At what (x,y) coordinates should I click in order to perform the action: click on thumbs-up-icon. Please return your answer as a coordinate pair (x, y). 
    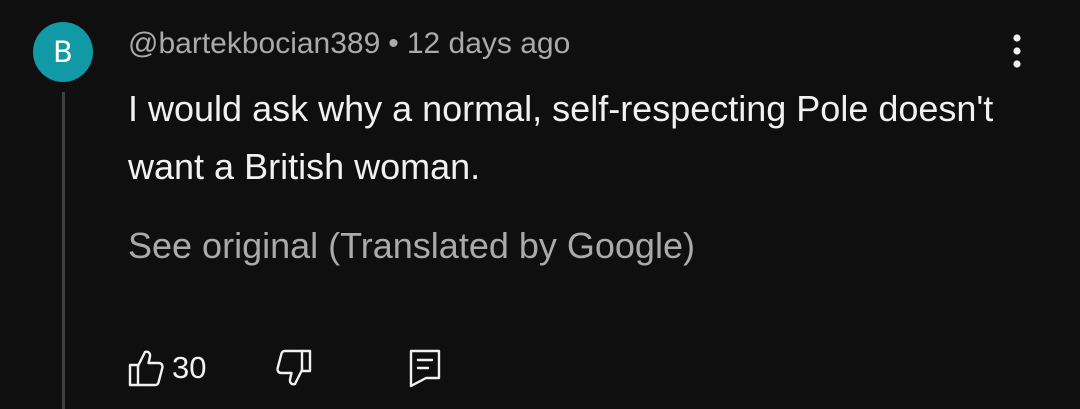
    Looking at the image, I should click on (146, 368).